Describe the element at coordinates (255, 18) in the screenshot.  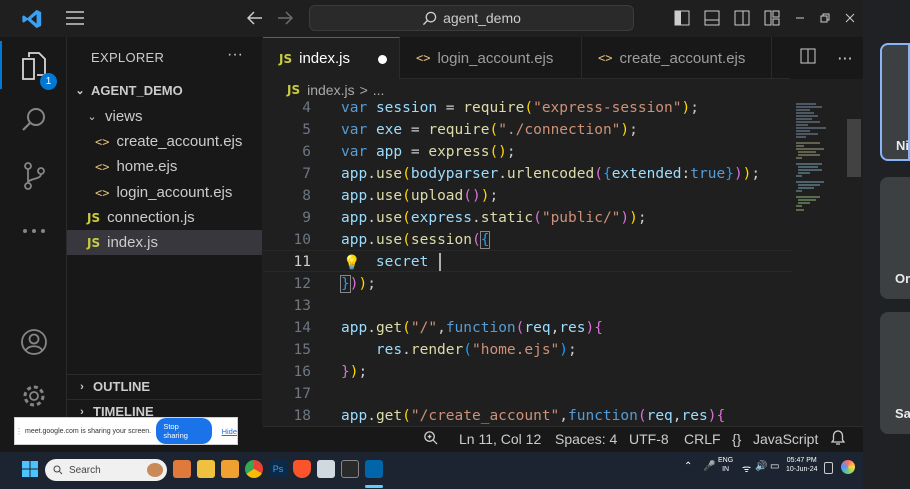
I see `back-arrow-icon` at that location.